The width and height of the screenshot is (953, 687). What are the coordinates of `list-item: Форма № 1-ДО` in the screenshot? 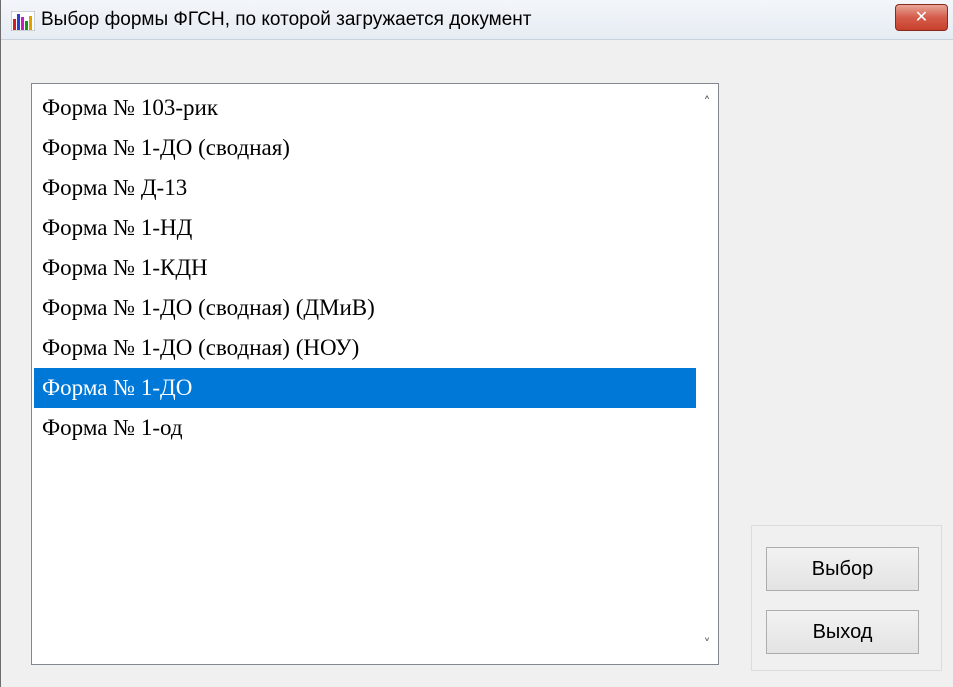 It's located at (365, 388).